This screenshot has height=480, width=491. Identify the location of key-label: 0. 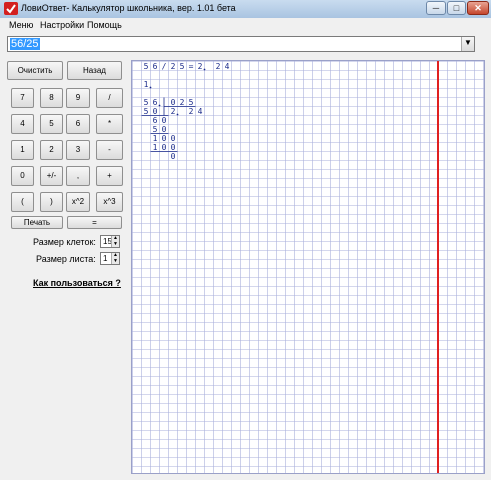
(22, 175).